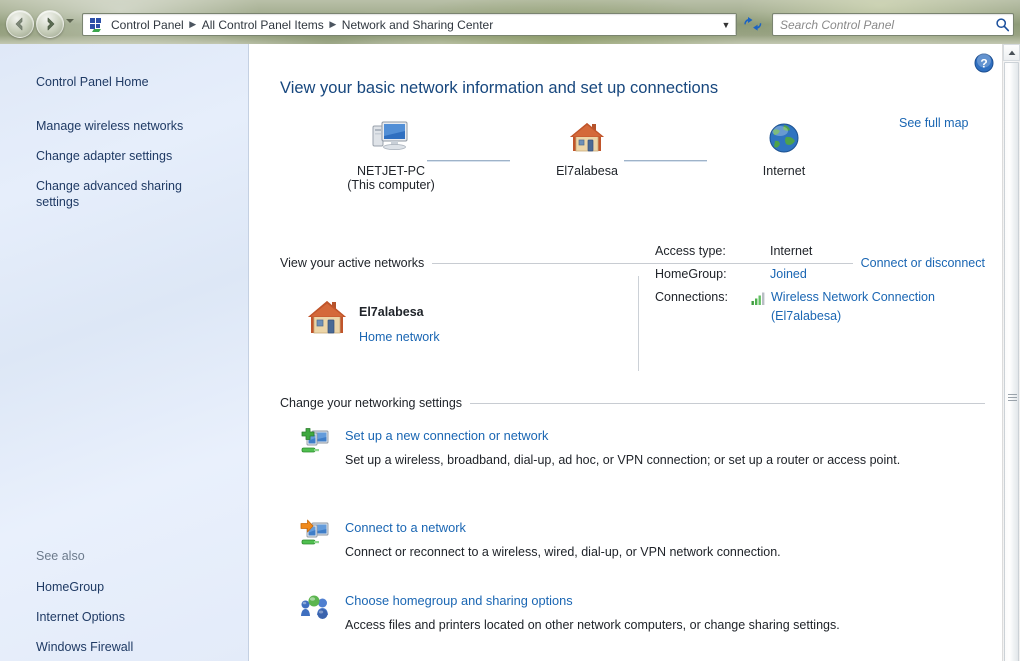 The height and width of the screenshot is (661, 1020). Describe the element at coordinates (923, 263) in the screenshot. I see `connect-or-disconnect-link: Connect or disconnect` at that location.